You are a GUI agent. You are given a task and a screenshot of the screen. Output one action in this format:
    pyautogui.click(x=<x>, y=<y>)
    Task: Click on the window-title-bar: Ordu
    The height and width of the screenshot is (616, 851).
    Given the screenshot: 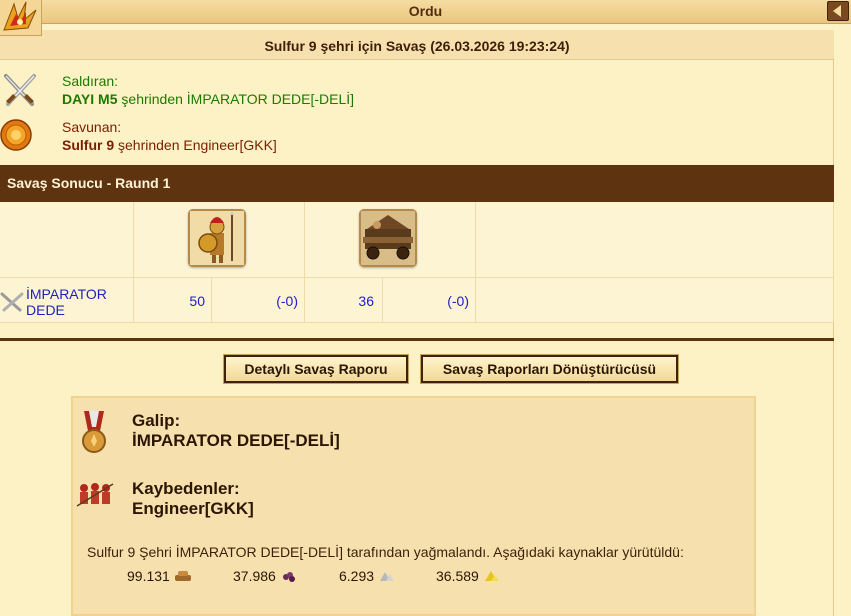 What is the action you would take?
    pyautogui.click(x=425, y=12)
    